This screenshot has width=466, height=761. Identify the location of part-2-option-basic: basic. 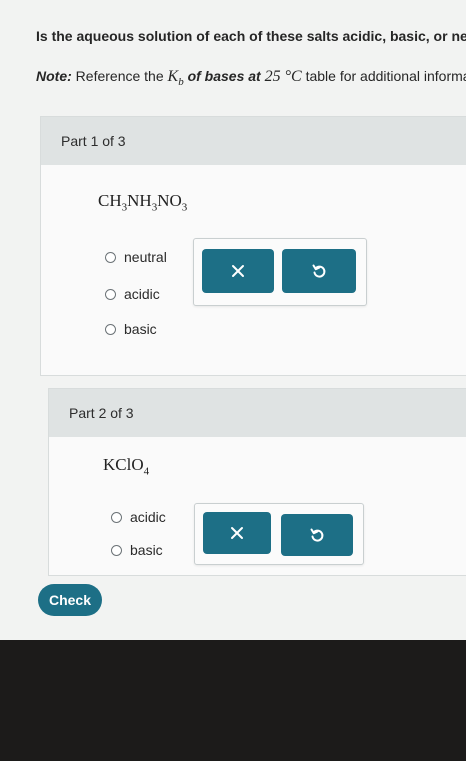
(137, 550).